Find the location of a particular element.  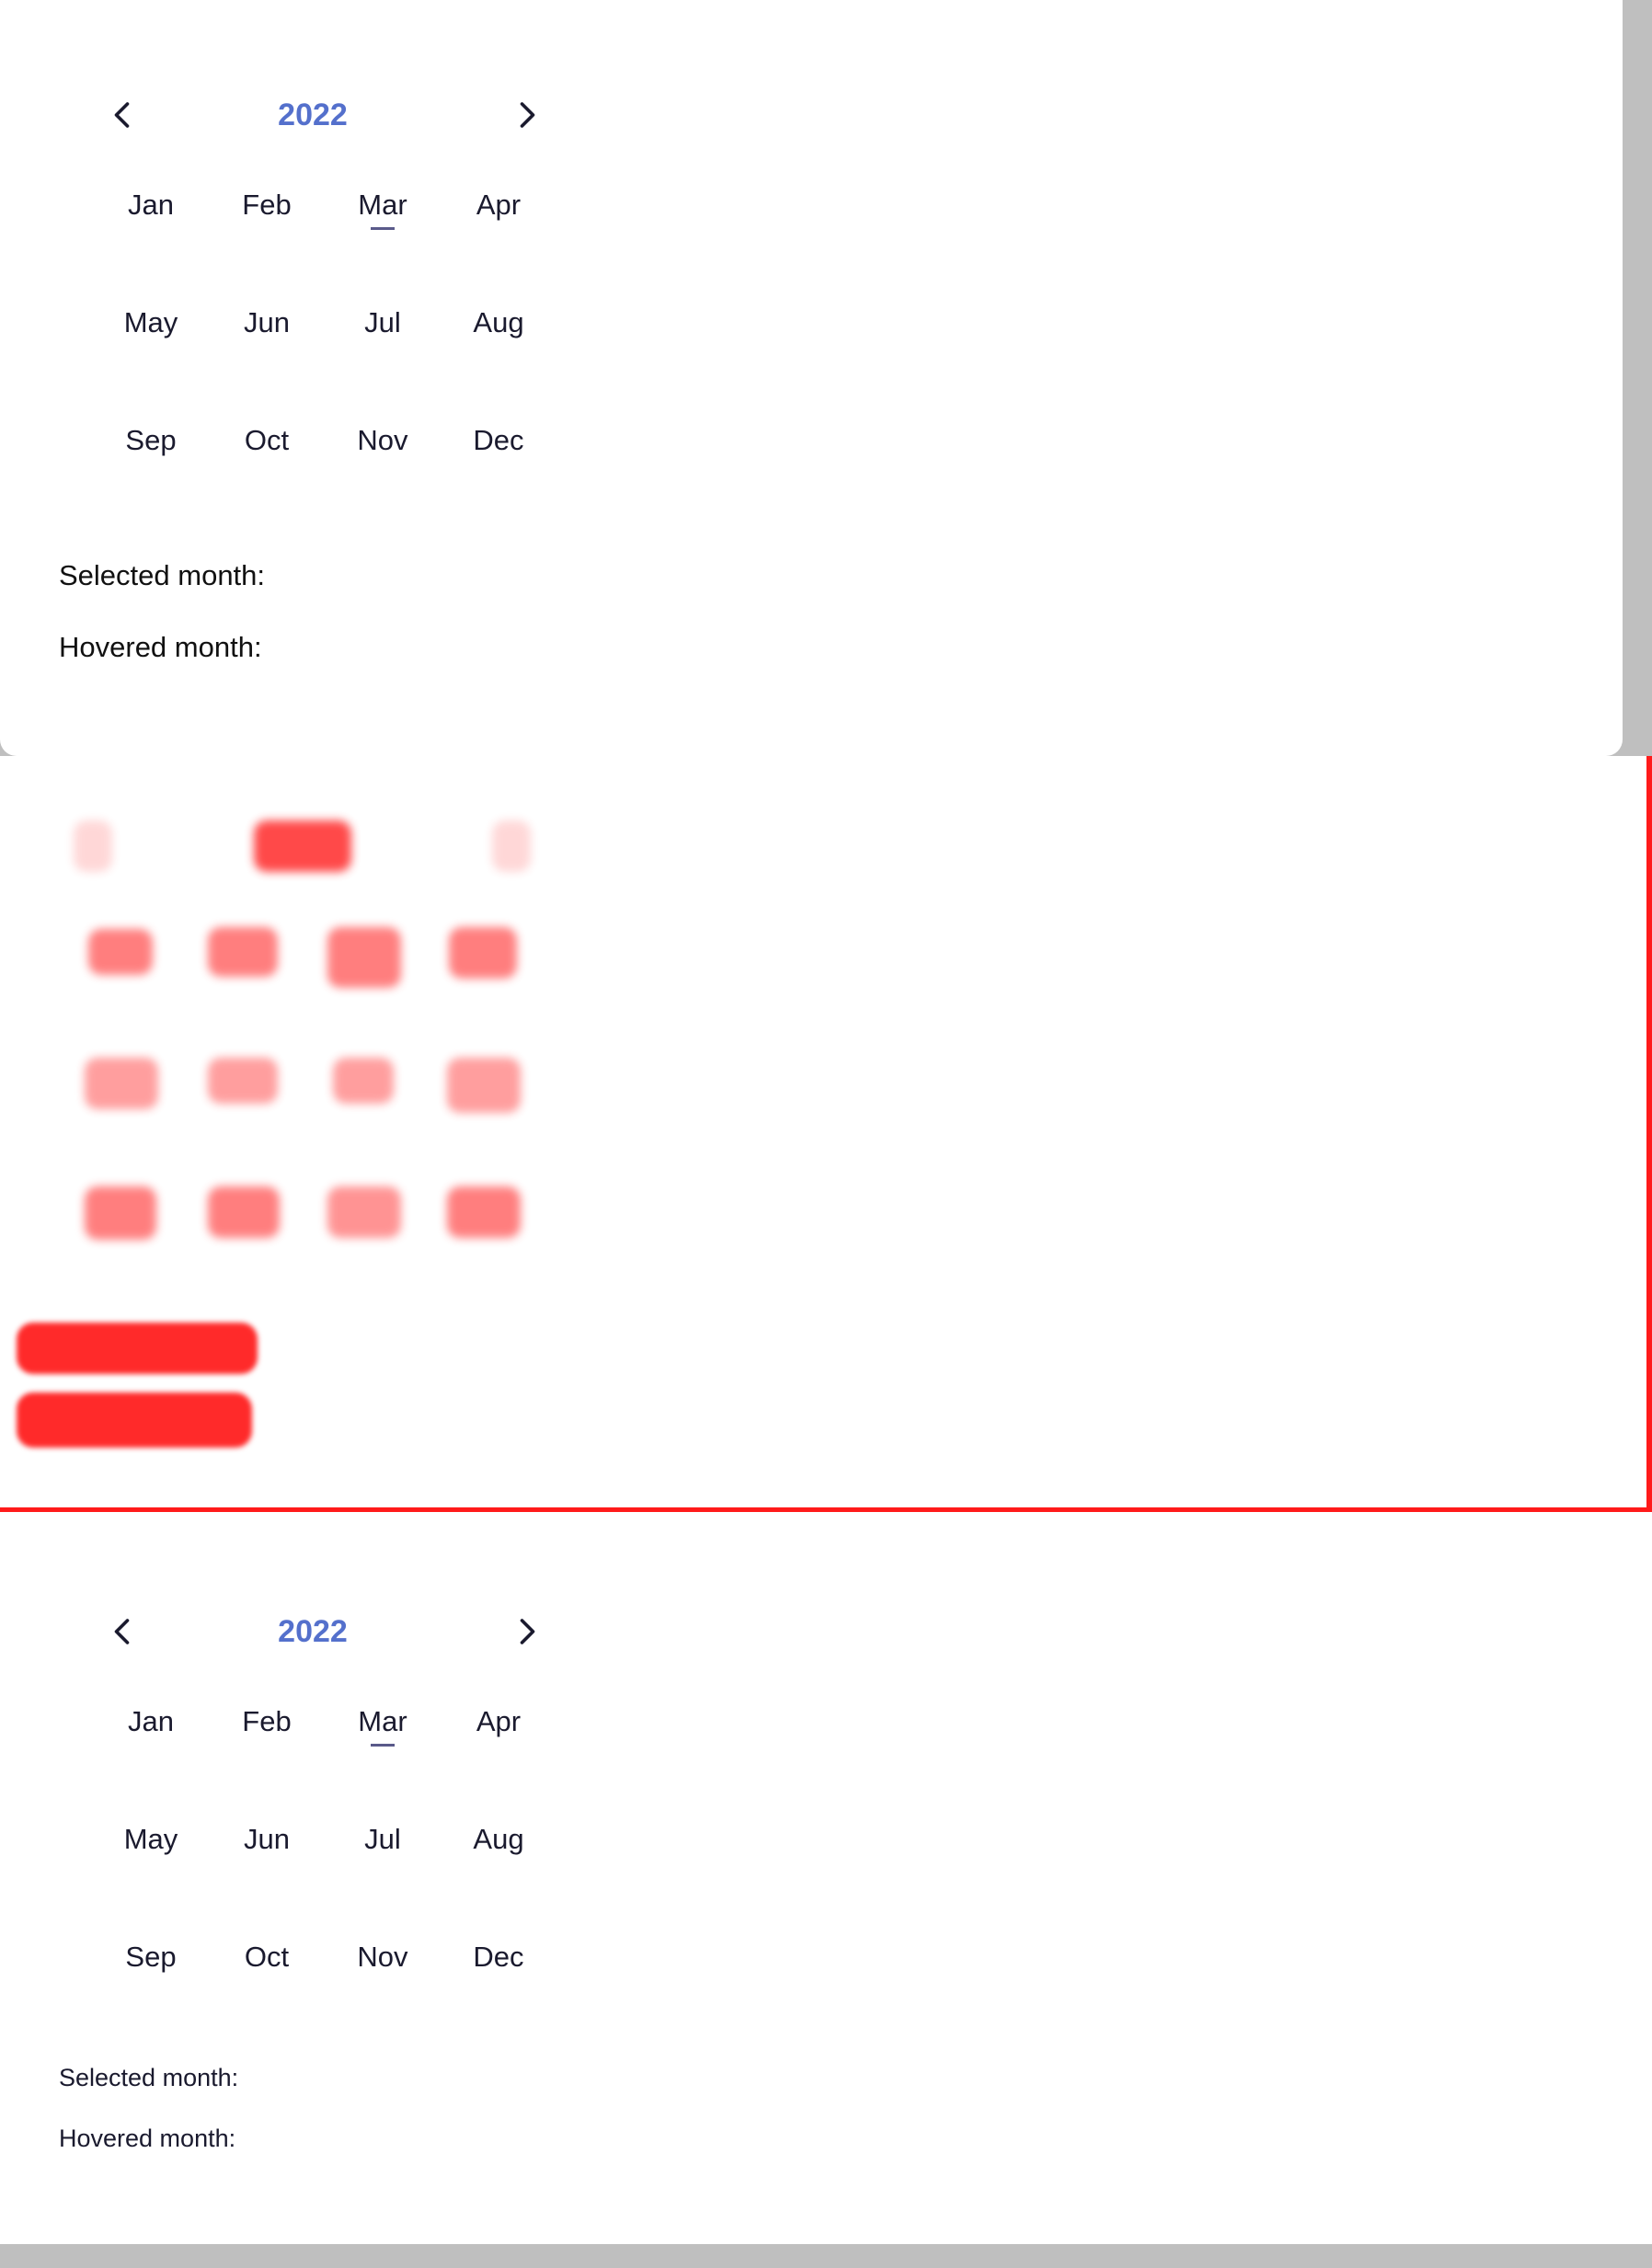

diff-blob-hovered-label is located at coordinates (134, 1420).